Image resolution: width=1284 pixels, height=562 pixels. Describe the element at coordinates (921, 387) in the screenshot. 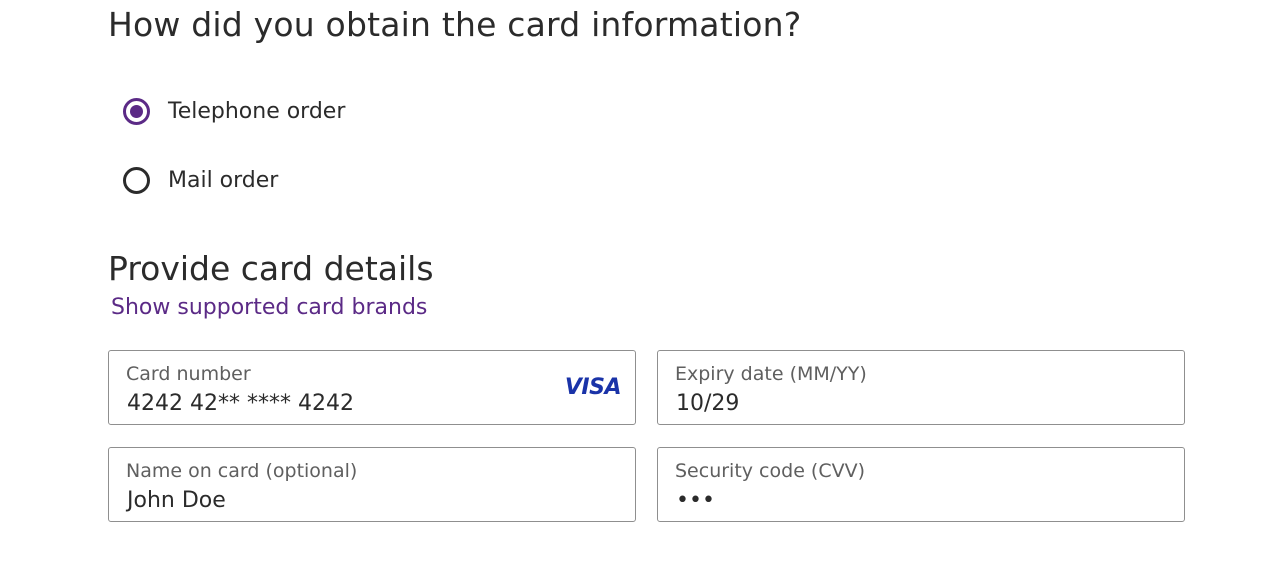

I see `expiry-date-field: Expiry date (MM/YY) 10/29` at that location.